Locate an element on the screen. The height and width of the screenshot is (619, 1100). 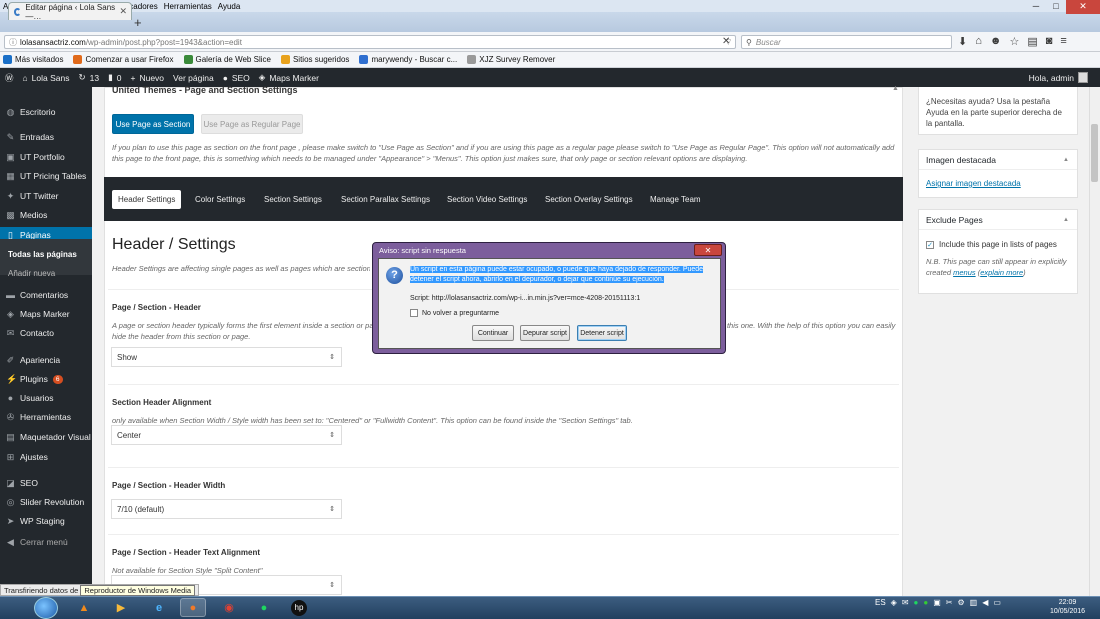
bookmarks-list-icon: ▤ is located at coordinates (1032, 41).